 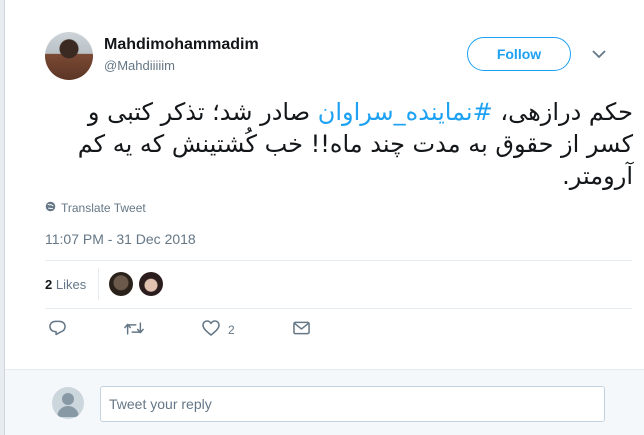 What do you see at coordinates (48, 284) in the screenshot?
I see `likes-number: 2` at bounding box center [48, 284].